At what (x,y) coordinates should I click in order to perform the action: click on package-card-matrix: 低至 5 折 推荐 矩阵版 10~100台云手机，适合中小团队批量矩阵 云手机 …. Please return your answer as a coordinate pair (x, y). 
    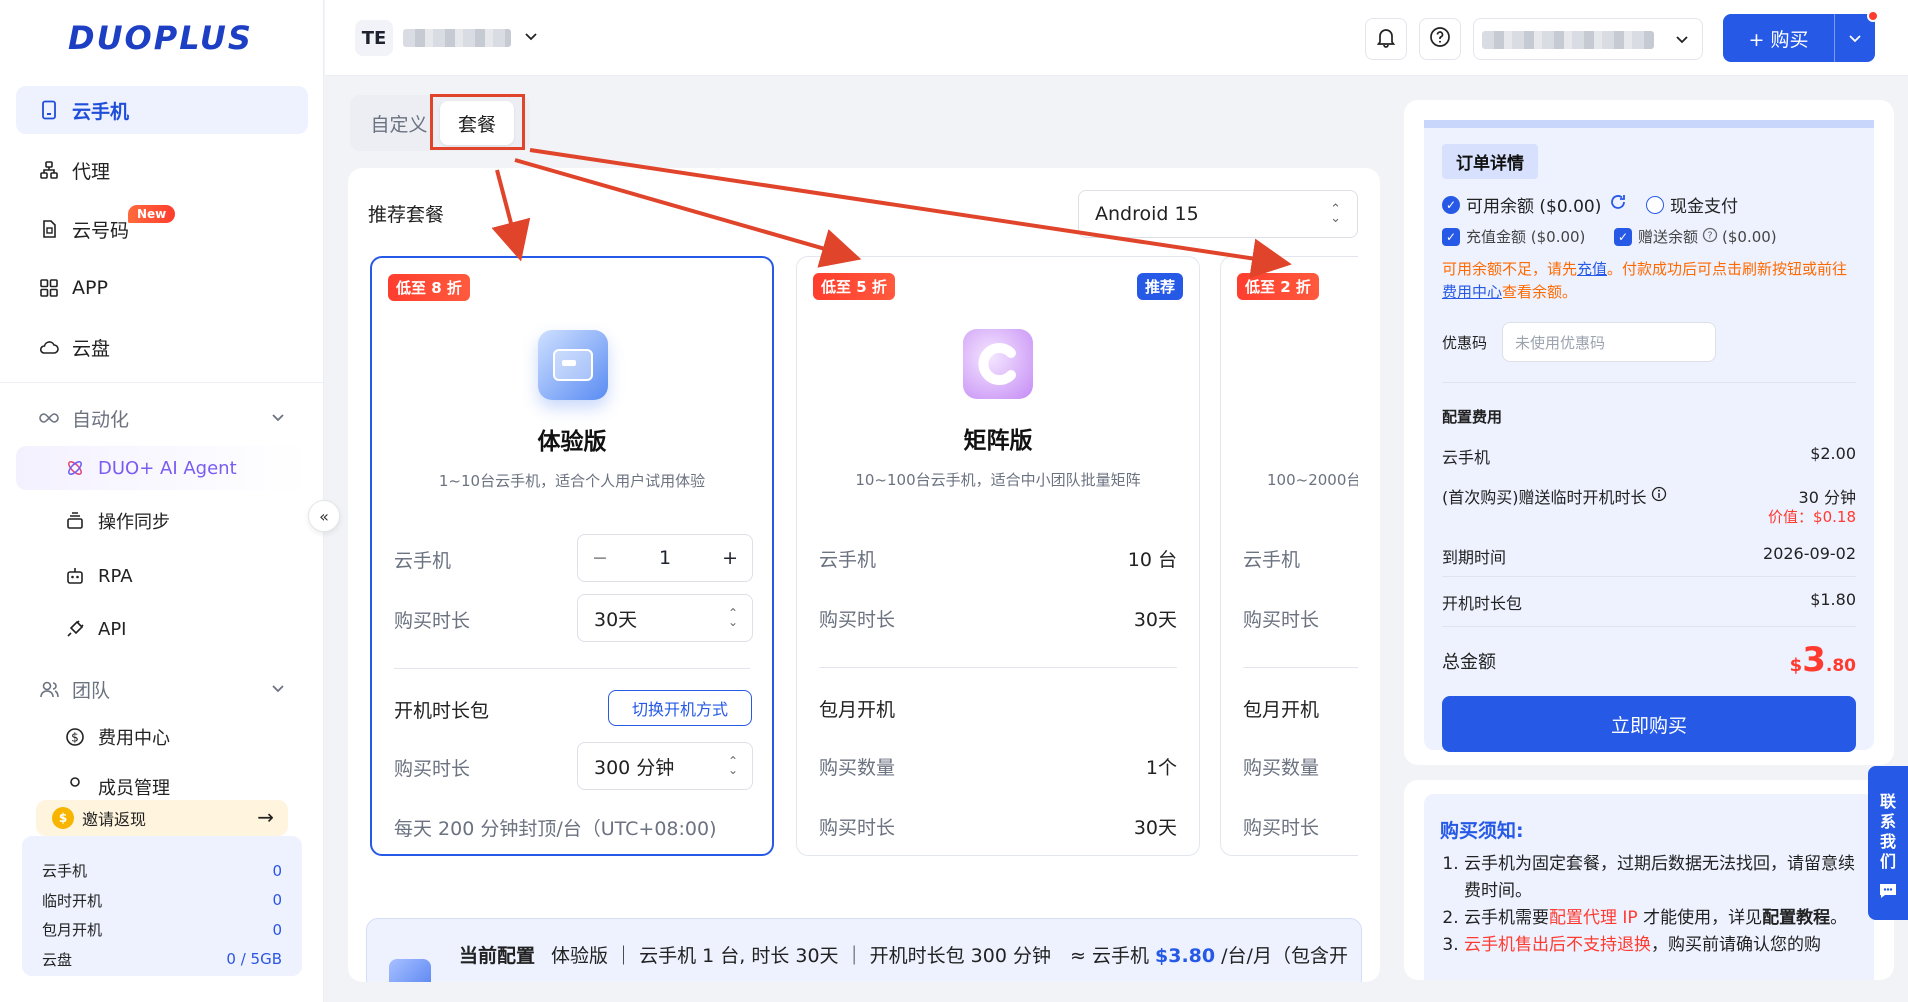
    Looking at the image, I should click on (998, 556).